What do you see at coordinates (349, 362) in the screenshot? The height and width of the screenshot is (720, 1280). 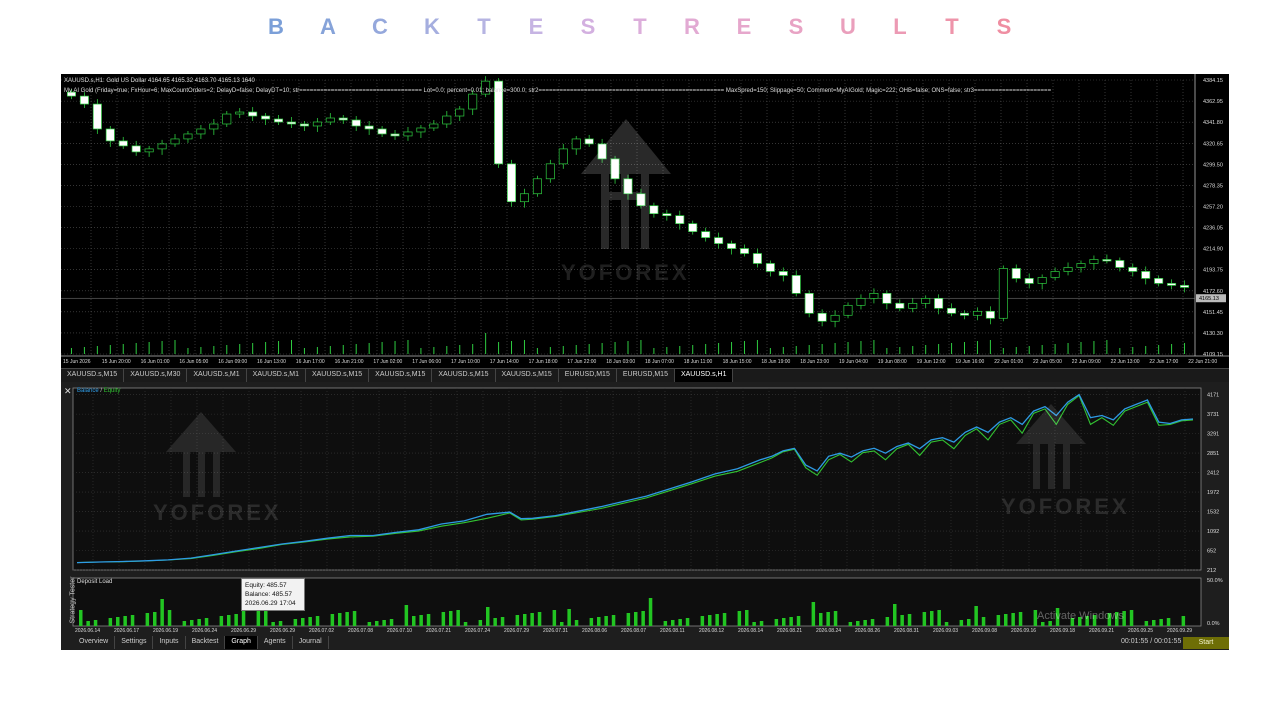 I see `time-axis-label: 16 Jun 21:00` at bounding box center [349, 362].